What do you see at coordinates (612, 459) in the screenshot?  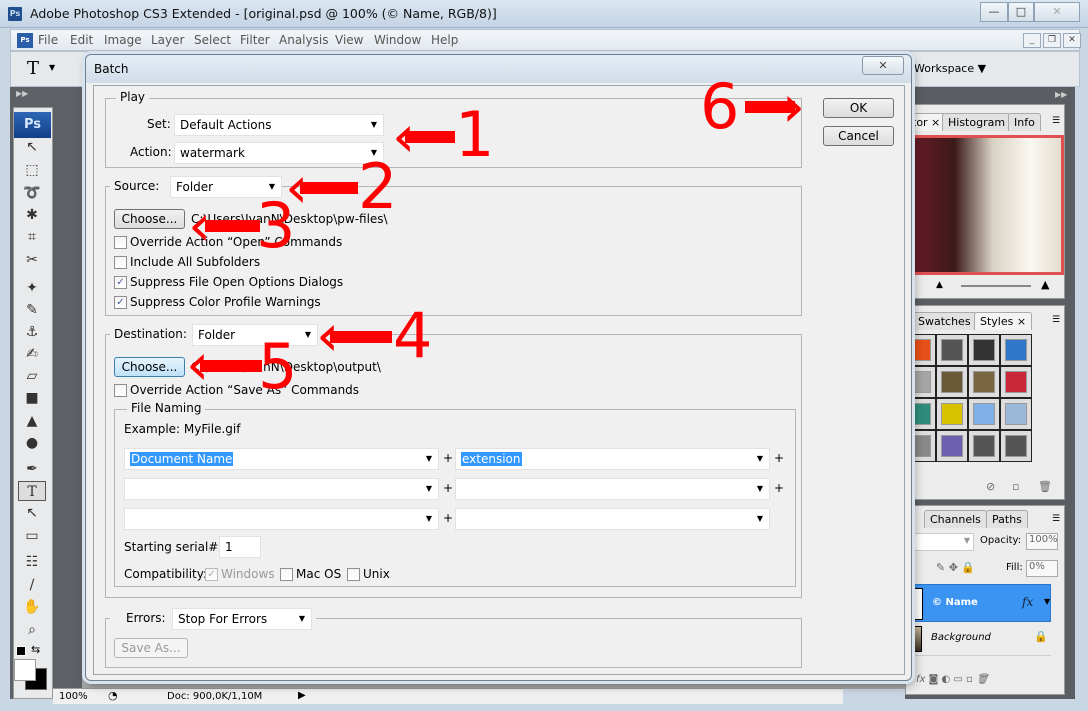 I see `naming-field-1-2: extension ▼` at bounding box center [612, 459].